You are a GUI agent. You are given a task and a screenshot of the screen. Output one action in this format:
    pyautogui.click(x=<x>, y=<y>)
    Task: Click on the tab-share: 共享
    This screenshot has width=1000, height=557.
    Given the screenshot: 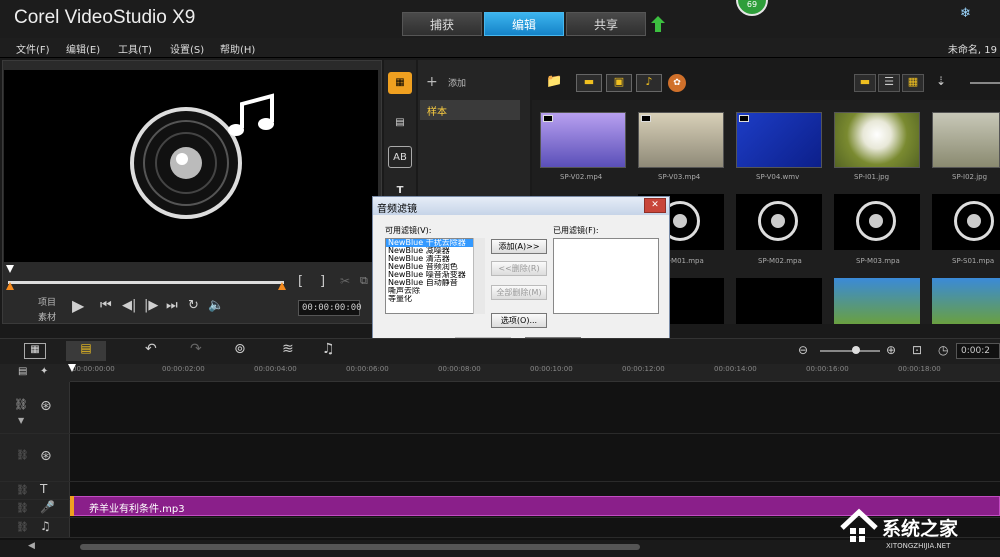 What is the action you would take?
    pyautogui.click(x=606, y=24)
    